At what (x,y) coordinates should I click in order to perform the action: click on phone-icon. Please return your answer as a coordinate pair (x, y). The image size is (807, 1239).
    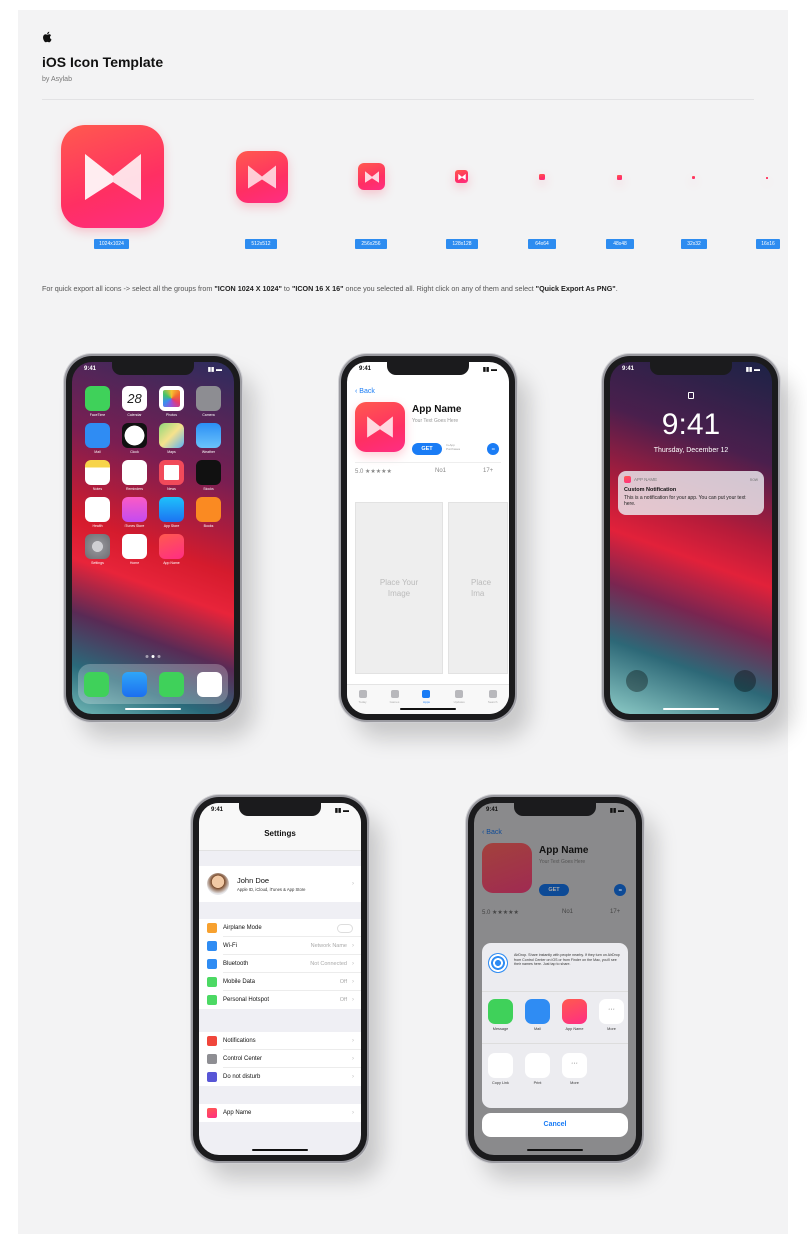
    Looking at the image, I should click on (97, 684).